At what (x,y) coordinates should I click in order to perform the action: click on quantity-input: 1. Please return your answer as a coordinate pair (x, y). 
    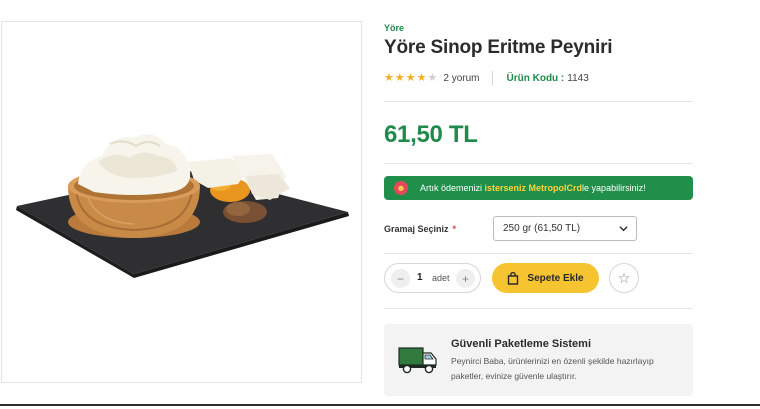
    Looking at the image, I should click on (420, 277).